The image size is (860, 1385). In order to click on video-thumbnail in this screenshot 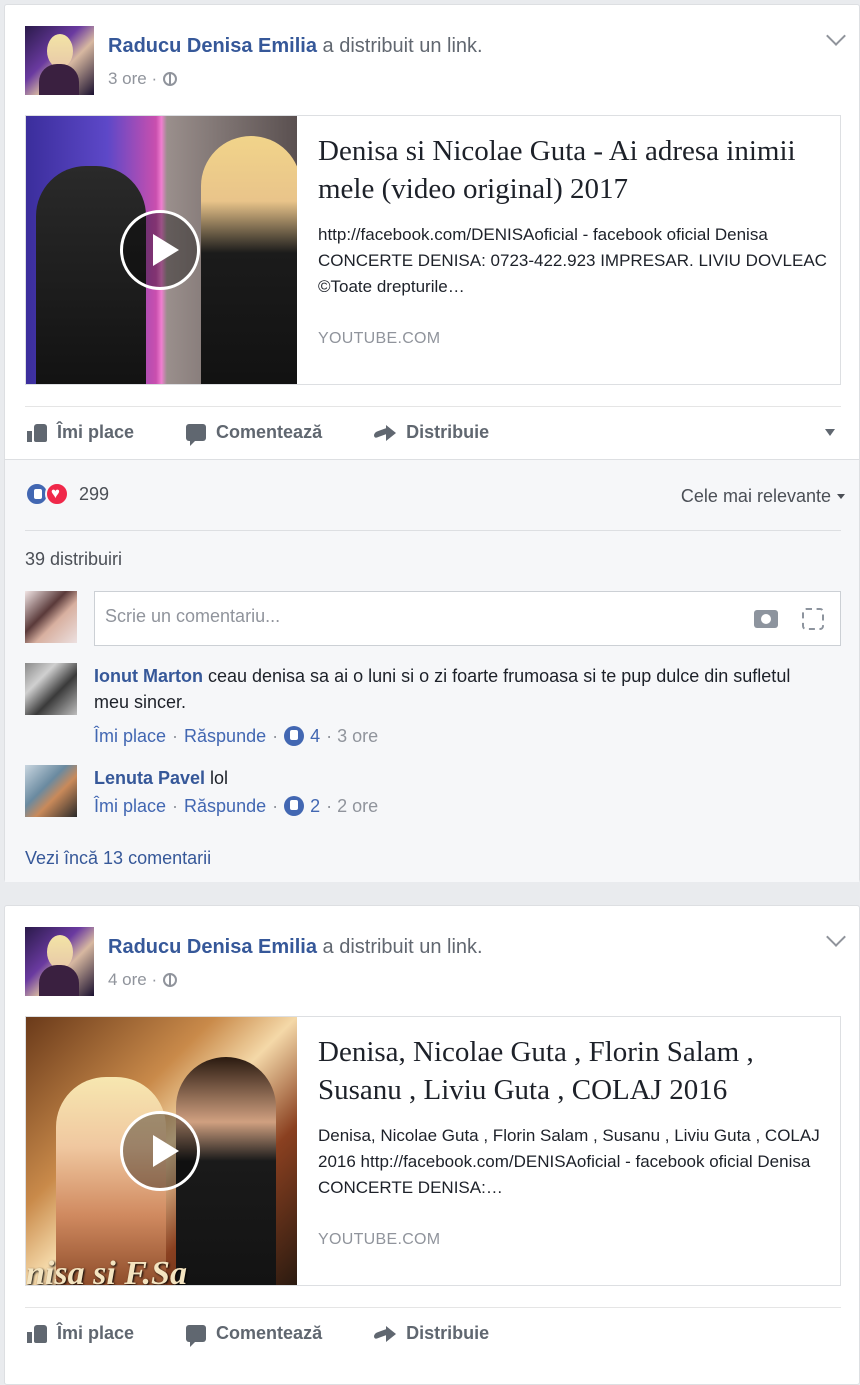, I will do `click(161, 250)`.